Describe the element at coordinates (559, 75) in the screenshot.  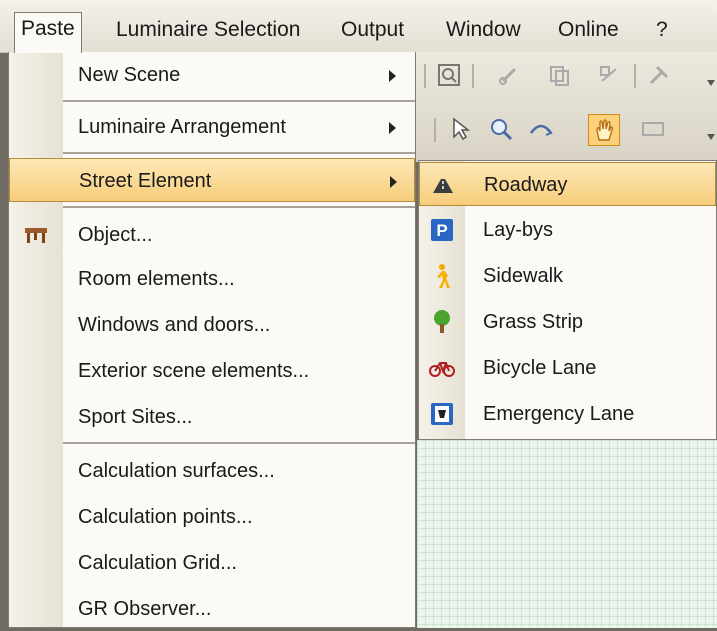
I see `copy-icon` at that location.